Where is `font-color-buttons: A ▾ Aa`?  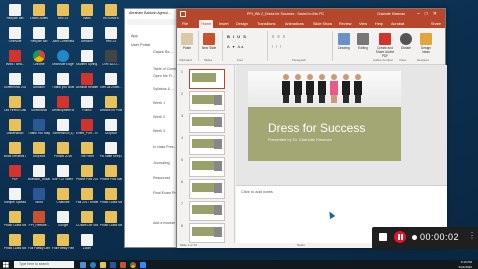 font-color-buttons: A ▾ Aa is located at coordinates (235, 46).